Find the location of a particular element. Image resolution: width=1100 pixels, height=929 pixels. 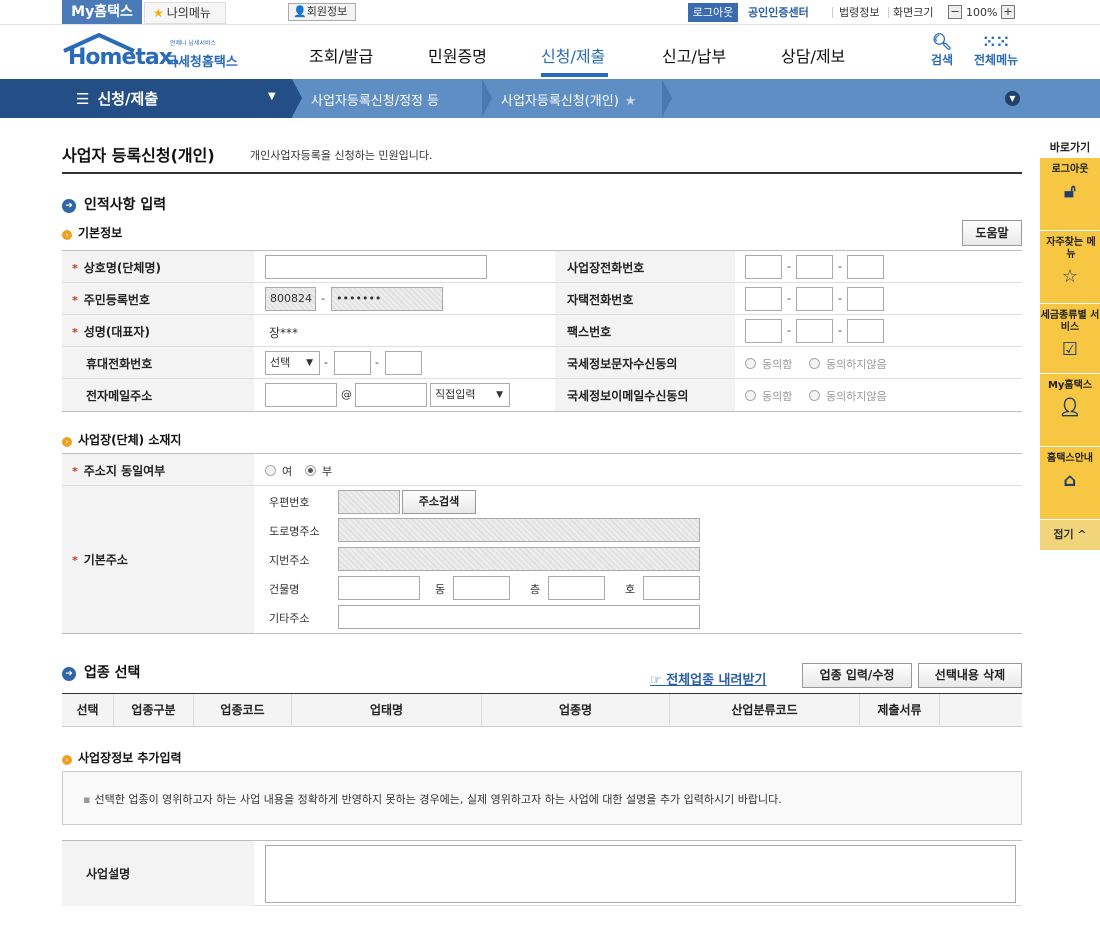

all-menu-button: ⁙⁙ 전체메뉴 is located at coordinates (996, 50).